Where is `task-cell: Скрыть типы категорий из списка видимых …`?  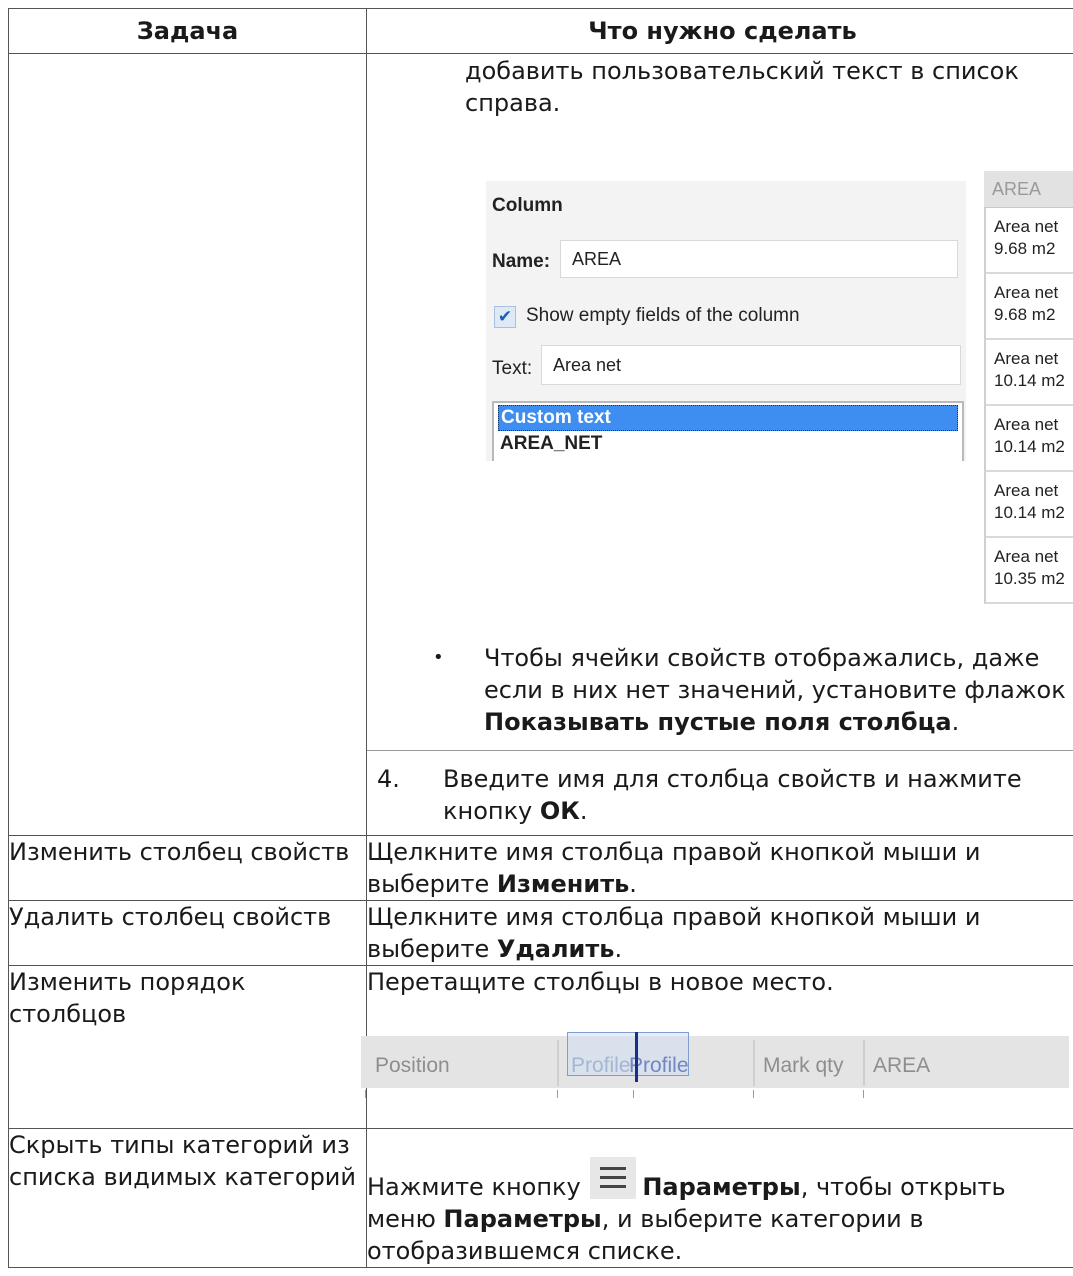
task-cell: Скрыть типы категорий из списка видимых … is located at coordinates (187, 1198).